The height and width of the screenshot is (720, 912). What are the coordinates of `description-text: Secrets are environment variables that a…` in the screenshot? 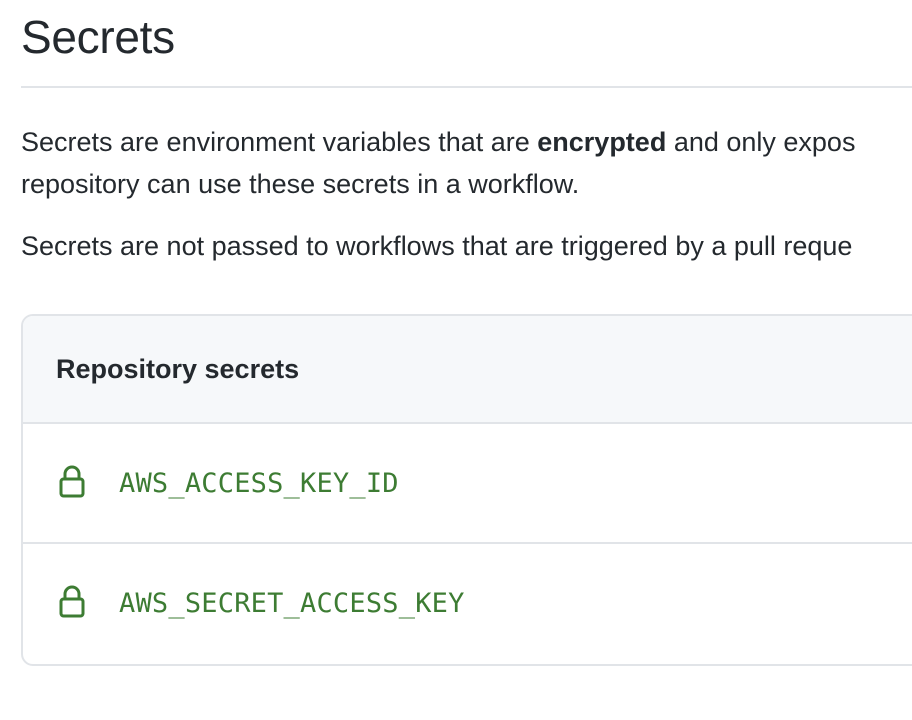 It's located at (279, 142).